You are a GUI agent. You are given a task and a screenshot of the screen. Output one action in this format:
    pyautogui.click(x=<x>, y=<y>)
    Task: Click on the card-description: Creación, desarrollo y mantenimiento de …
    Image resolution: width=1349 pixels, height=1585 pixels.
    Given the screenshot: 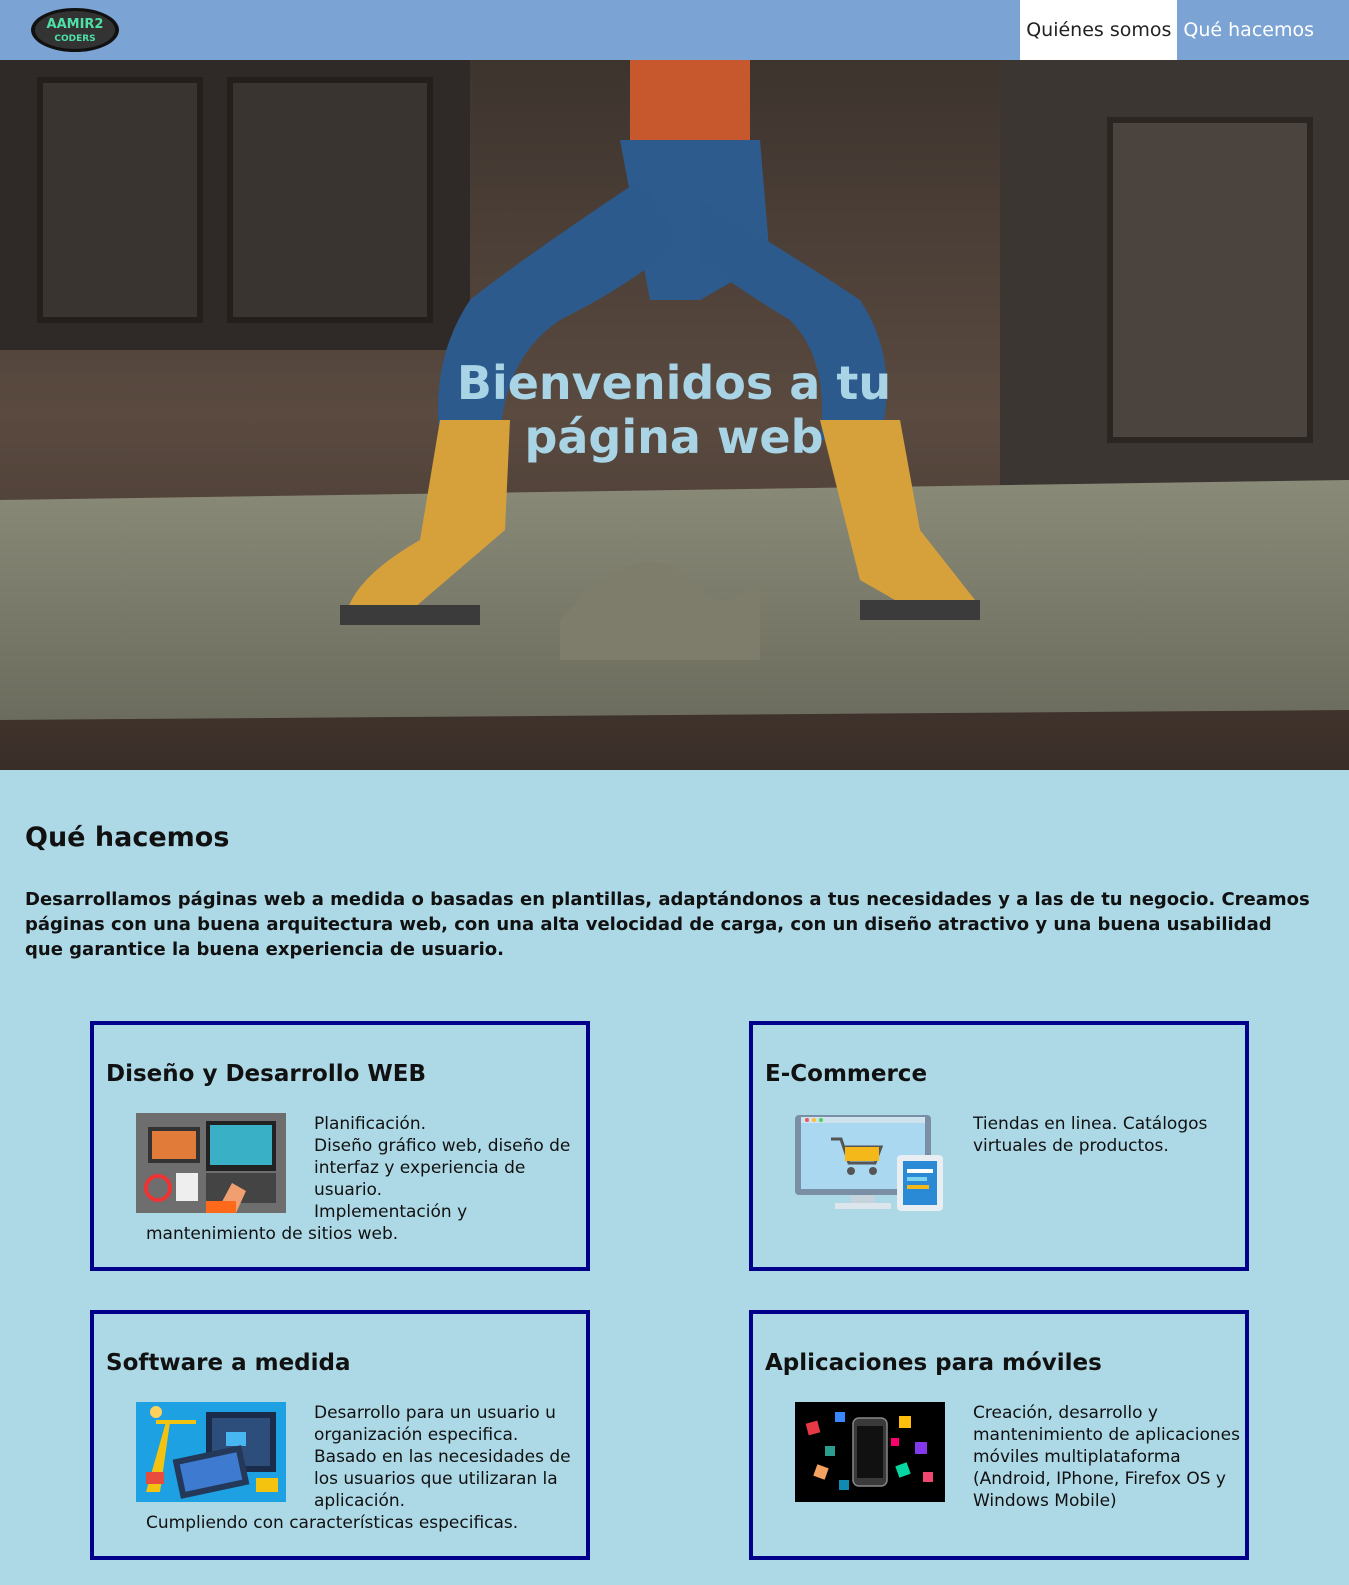 What is the action you would take?
    pyautogui.click(x=1024, y=1457)
    